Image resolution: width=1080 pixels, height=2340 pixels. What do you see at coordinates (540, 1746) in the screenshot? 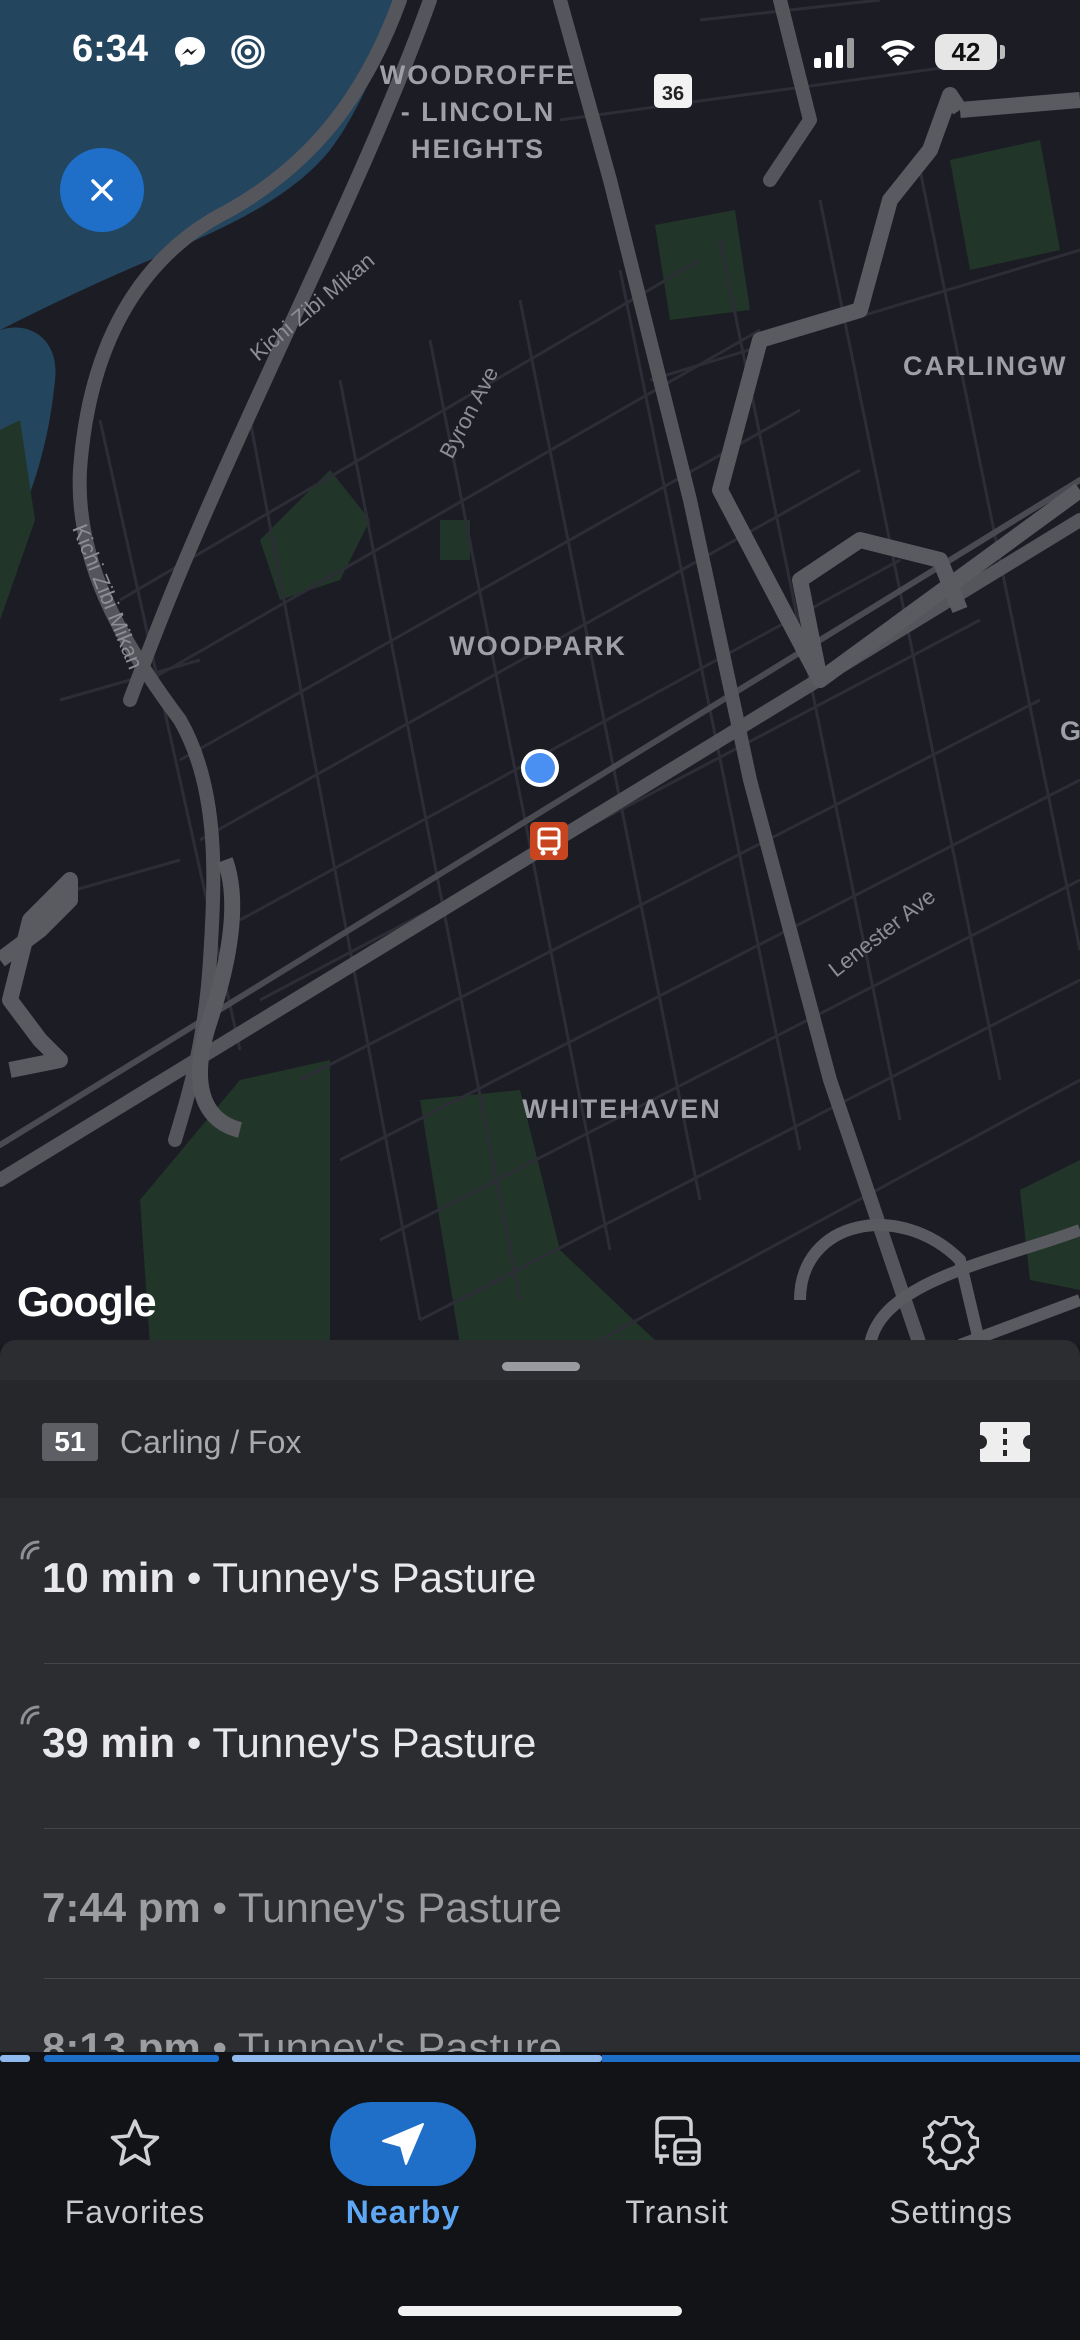
I see `departure-row: 39 min • Tunney's Pasture` at bounding box center [540, 1746].